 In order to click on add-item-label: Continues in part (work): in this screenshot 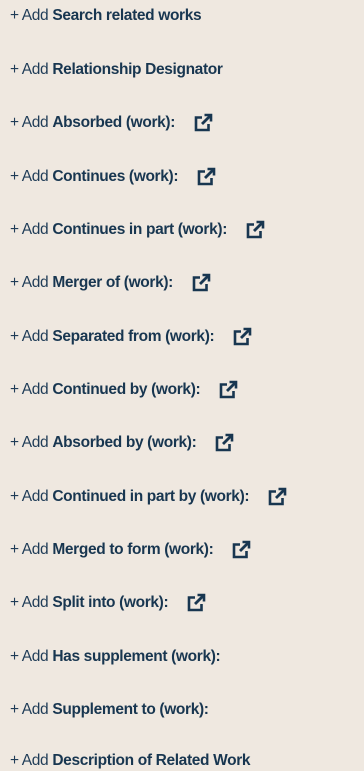, I will do `click(140, 229)`.